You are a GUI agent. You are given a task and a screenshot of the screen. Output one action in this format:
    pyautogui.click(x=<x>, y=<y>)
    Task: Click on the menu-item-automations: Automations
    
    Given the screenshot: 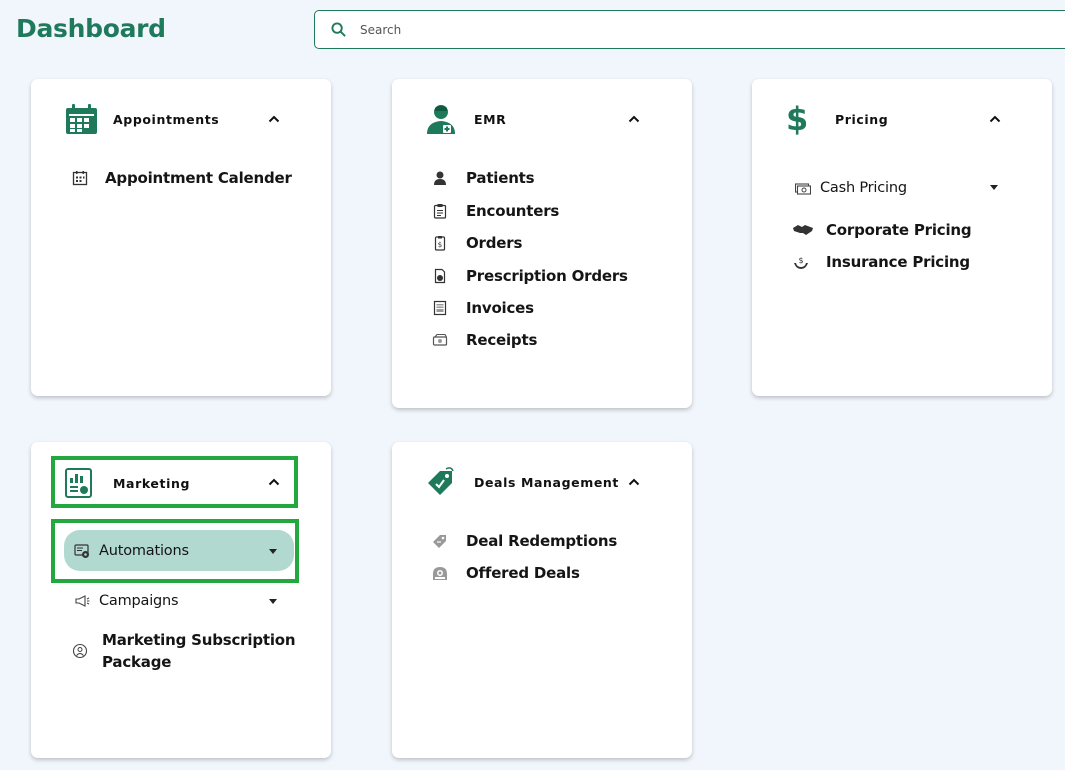 What is the action you would take?
    pyautogui.click(x=131, y=551)
    